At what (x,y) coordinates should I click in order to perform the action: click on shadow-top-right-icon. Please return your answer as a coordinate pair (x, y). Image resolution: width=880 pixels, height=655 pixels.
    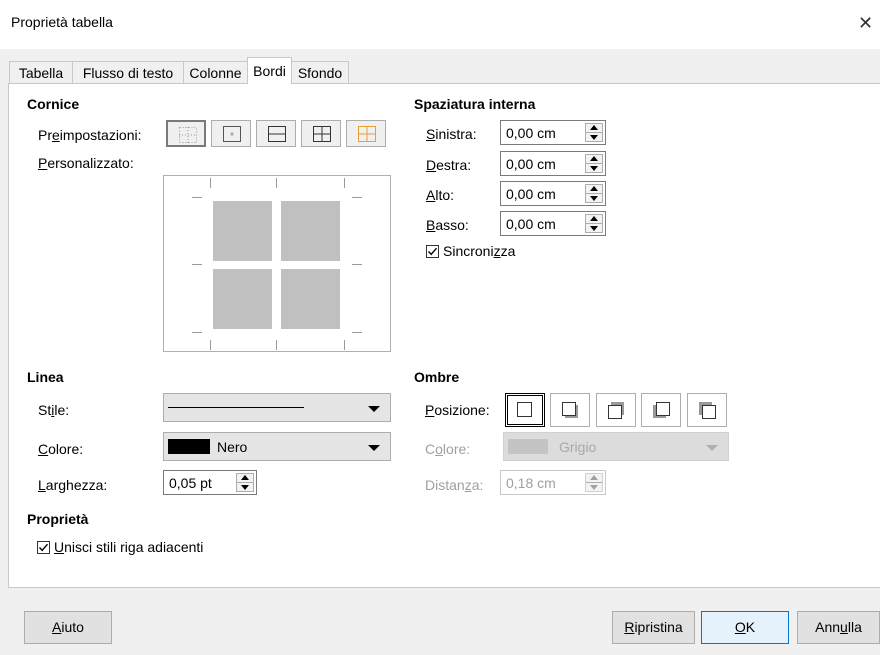
    Looking at the image, I should click on (616, 410).